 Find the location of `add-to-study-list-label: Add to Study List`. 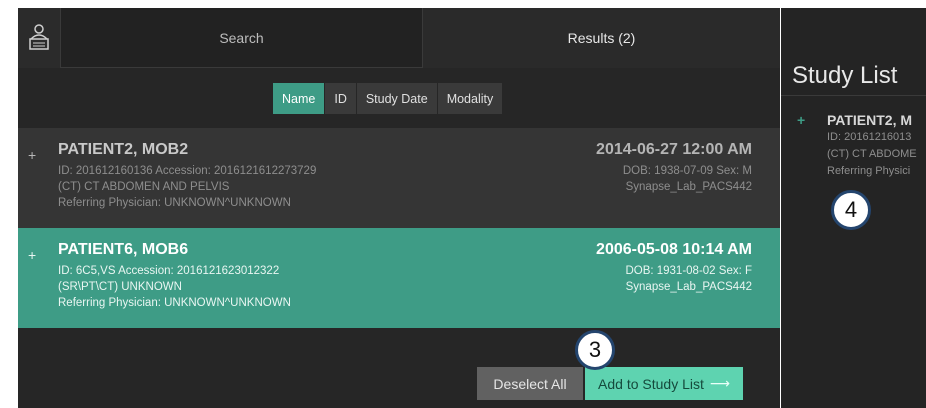

add-to-study-list-label: Add to Study List is located at coordinates (651, 383).